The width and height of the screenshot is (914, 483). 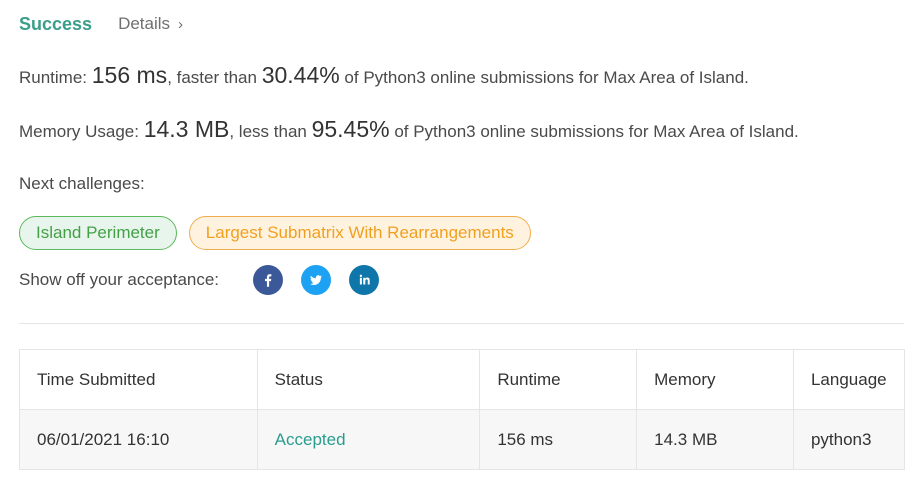 I want to click on next-challenges-label: Next challenges:, so click(x=82, y=183).